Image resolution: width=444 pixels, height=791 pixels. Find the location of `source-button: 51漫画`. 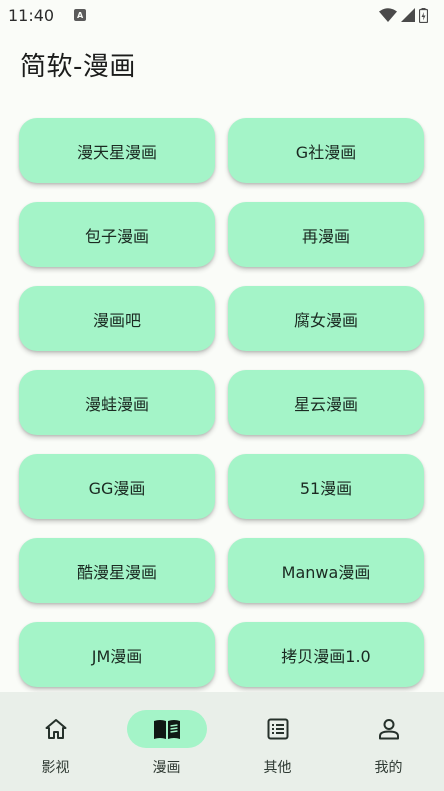

source-button: 51漫画 is located at coordinates (326, 486).